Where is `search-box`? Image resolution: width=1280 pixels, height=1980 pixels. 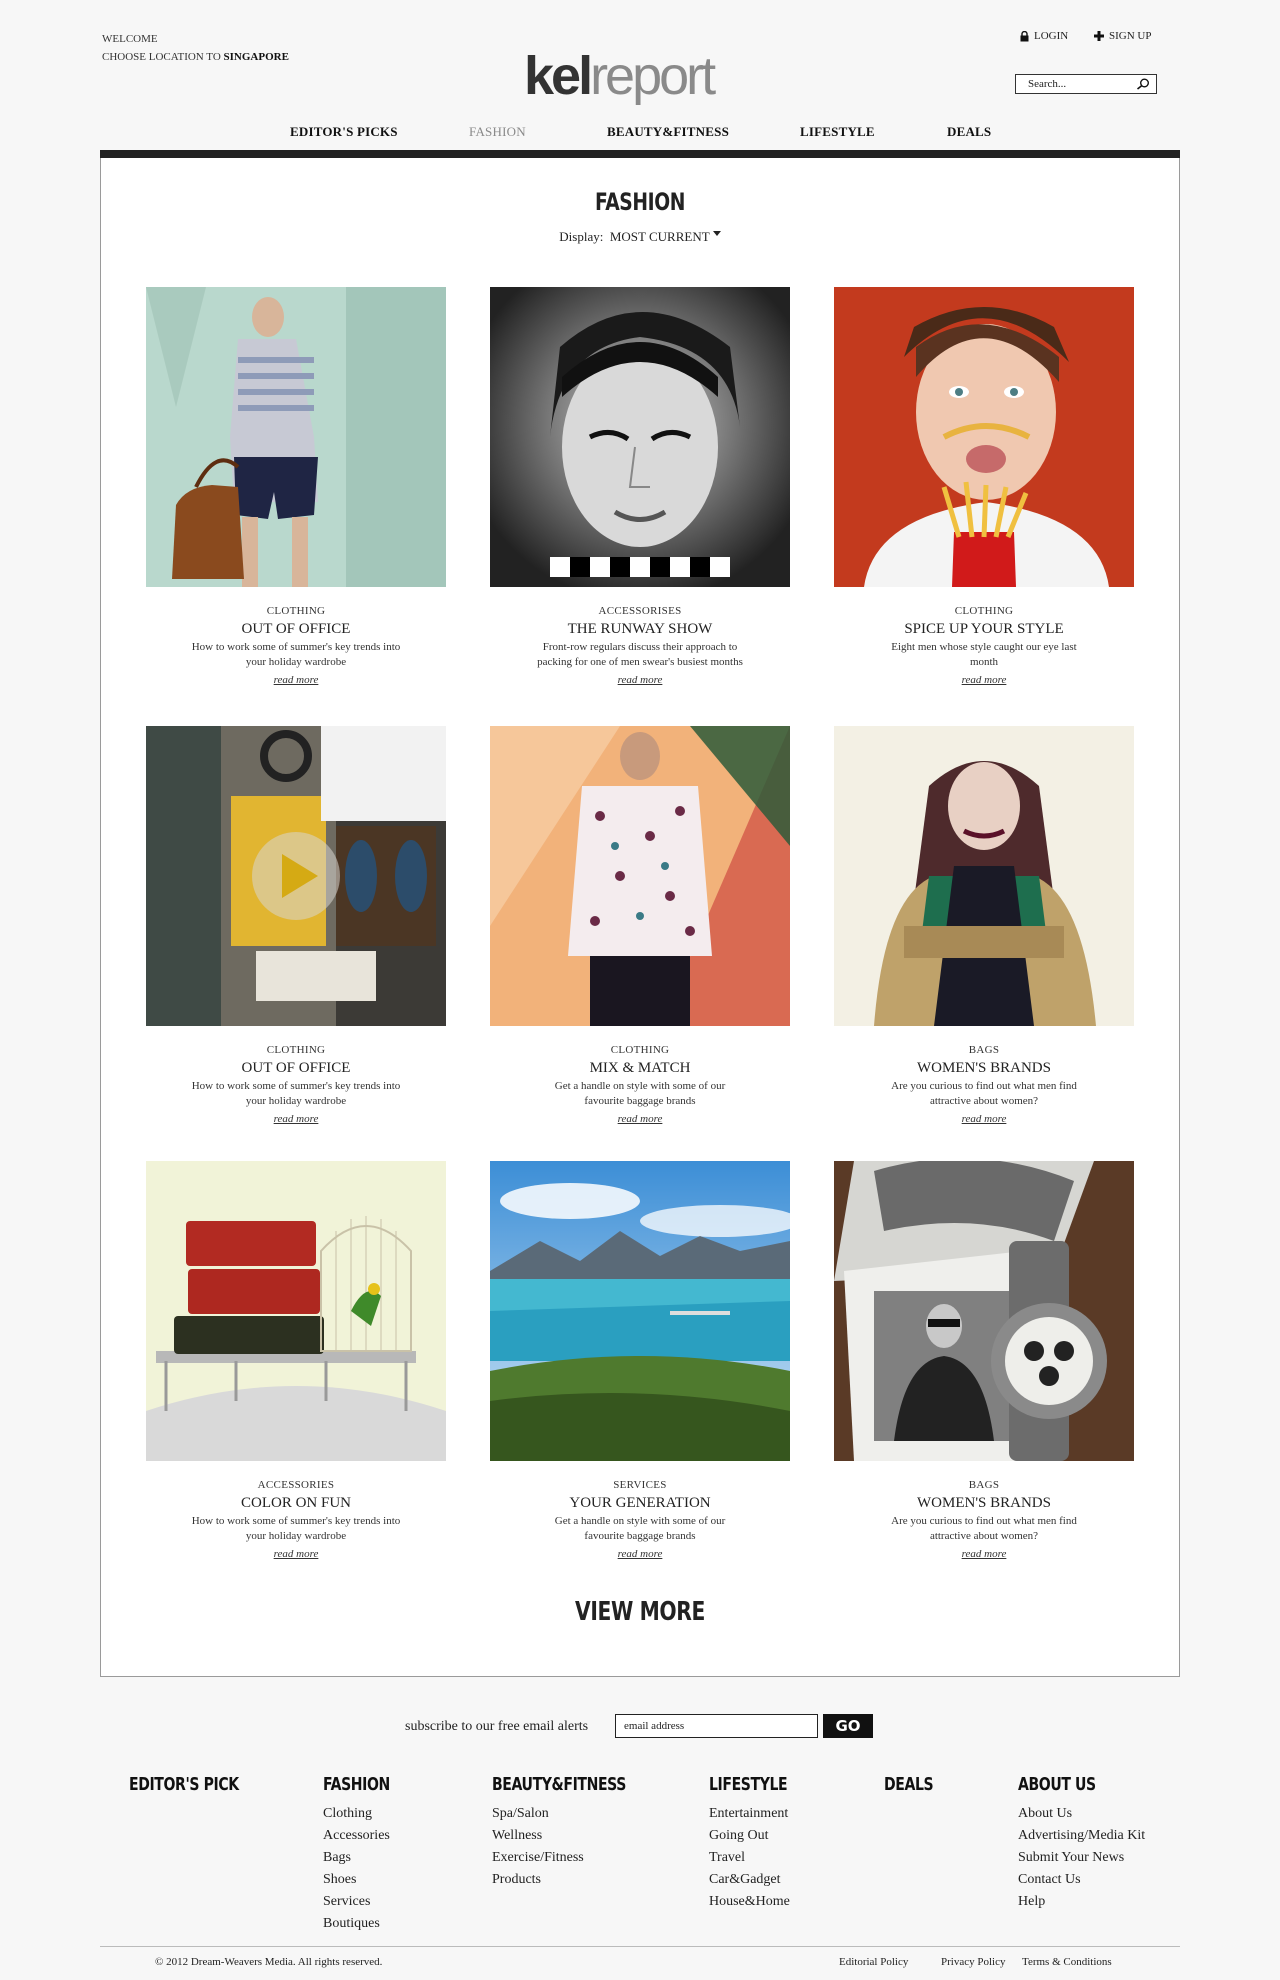 search-box is located at coordinates (1086, 84).